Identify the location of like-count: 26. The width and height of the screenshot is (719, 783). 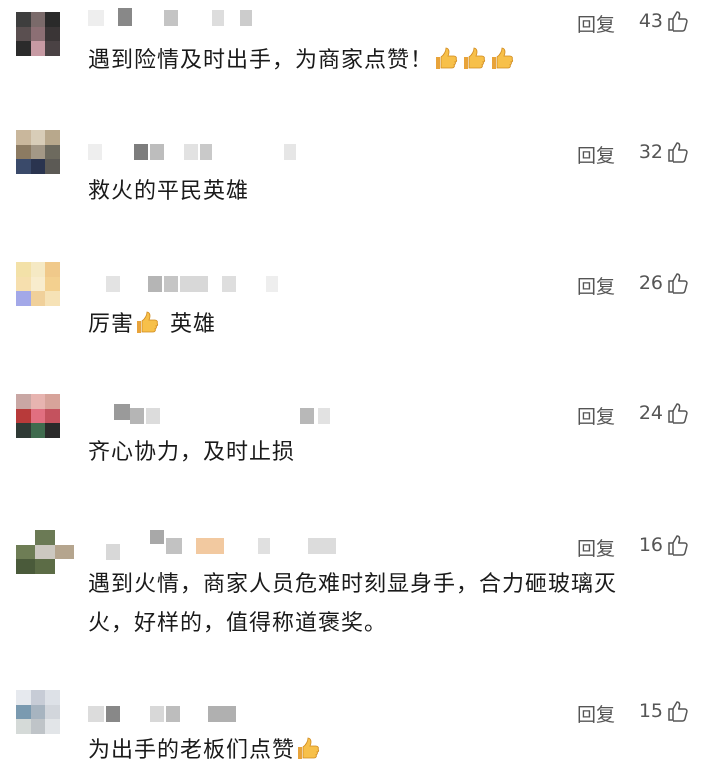
(650, 283).